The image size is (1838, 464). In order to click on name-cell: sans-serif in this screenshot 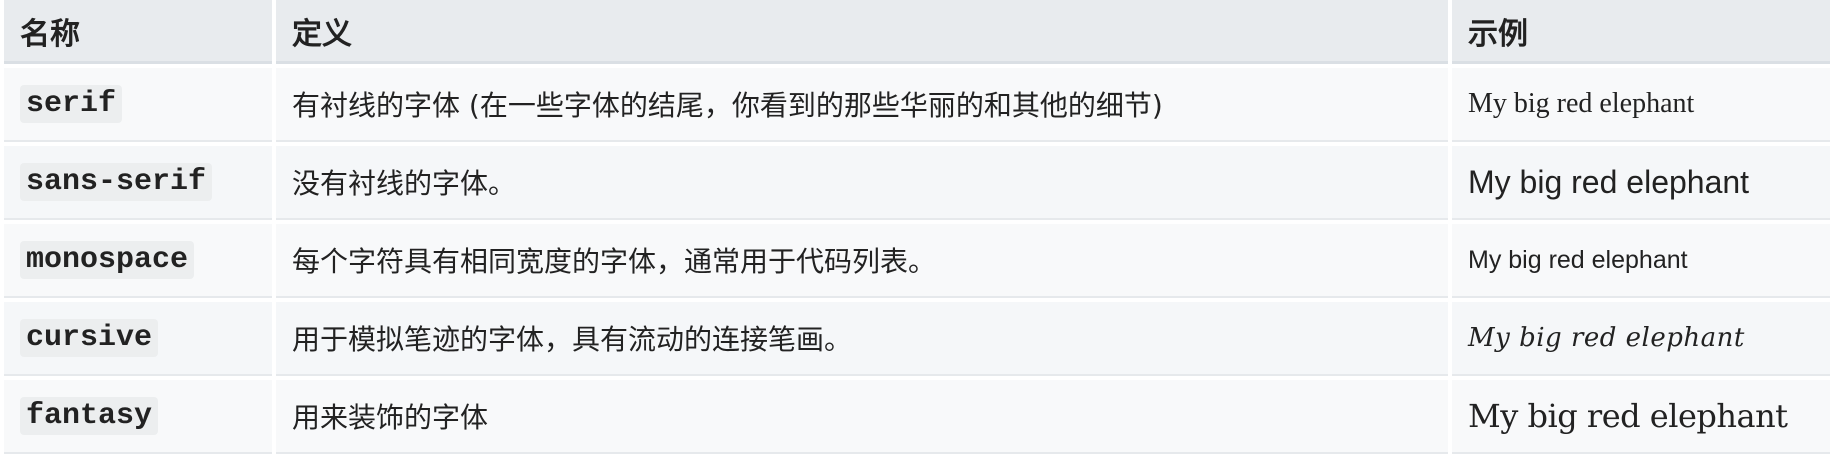, I will do `click(138, 183)`.